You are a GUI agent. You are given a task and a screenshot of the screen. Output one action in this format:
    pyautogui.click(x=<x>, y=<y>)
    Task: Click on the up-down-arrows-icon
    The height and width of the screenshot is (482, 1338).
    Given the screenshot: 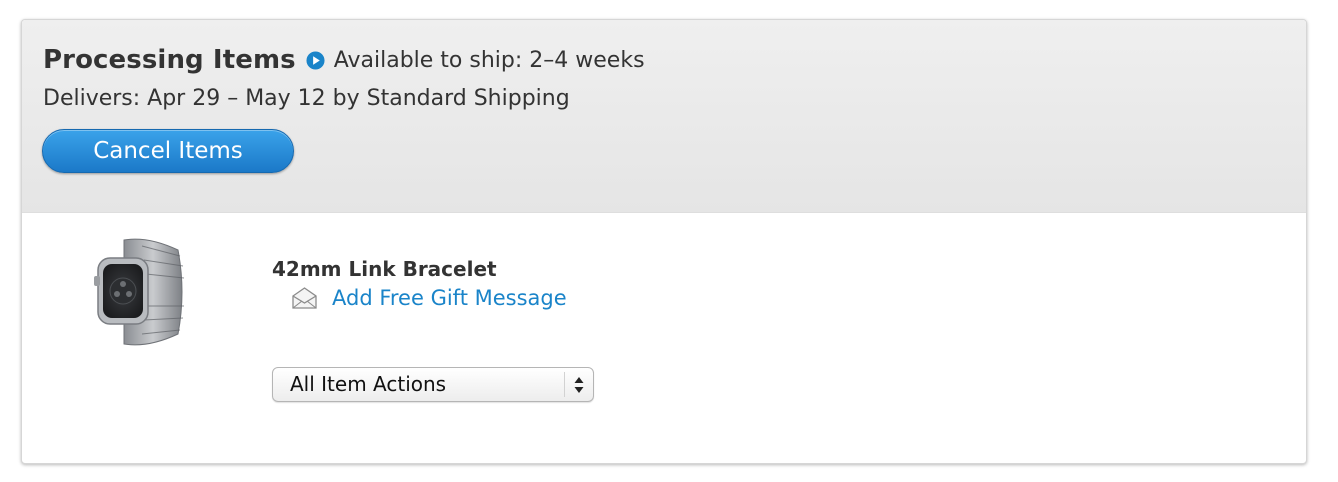 What is the action you would take?
    pyautogui.click(x=579, y=385)
    